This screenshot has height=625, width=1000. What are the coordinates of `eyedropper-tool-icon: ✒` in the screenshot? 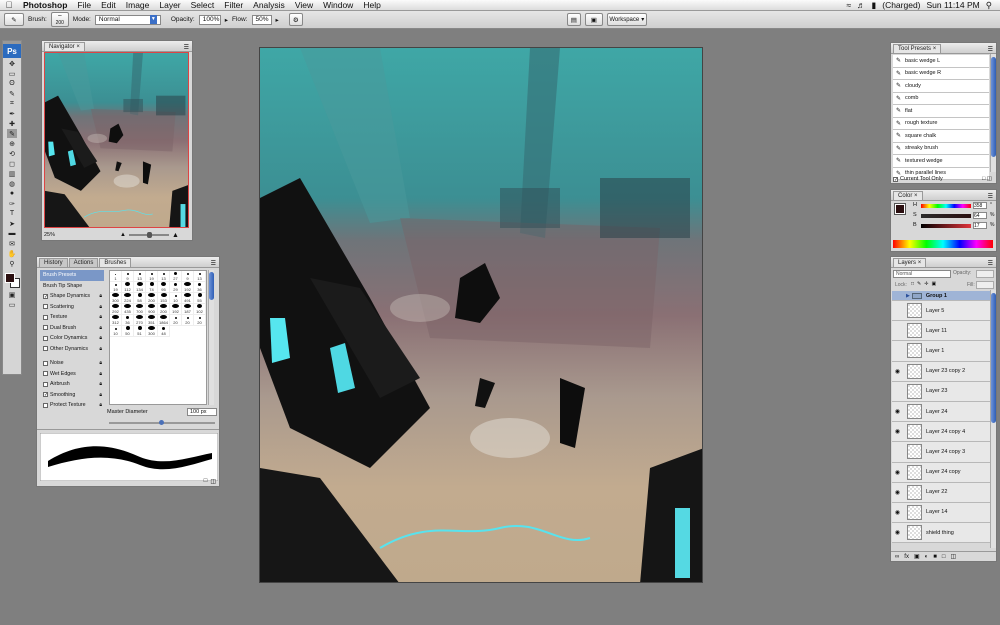 It's located at (12, 113).